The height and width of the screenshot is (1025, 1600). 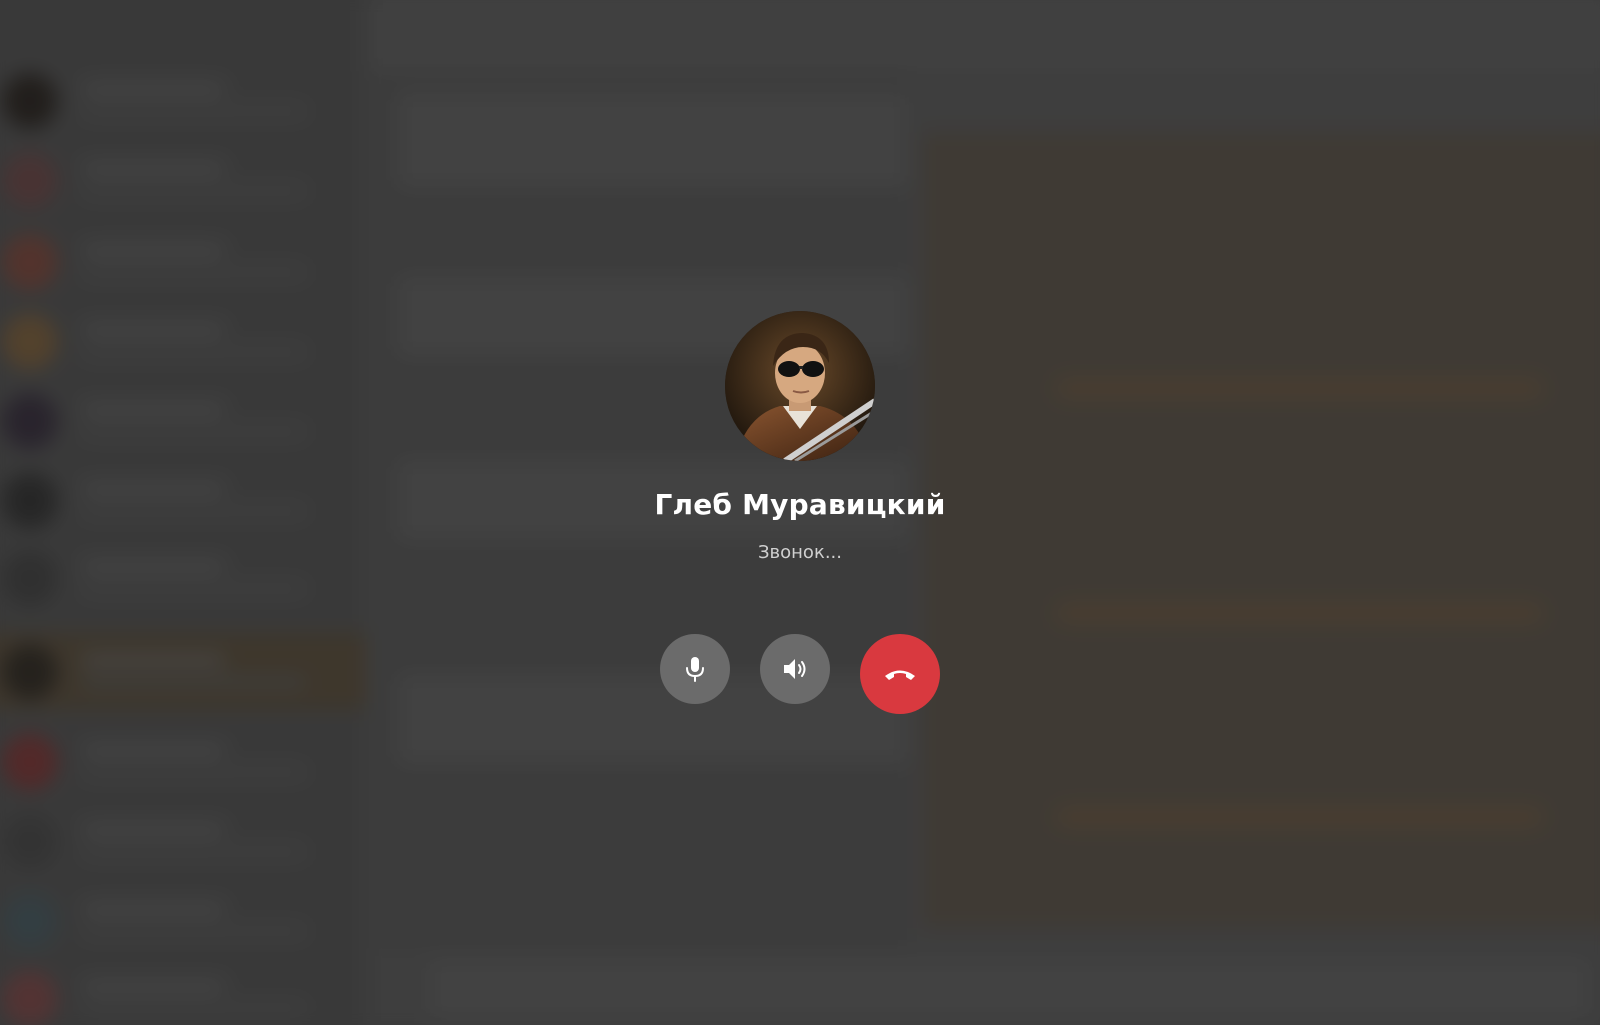 I want to click on phone-hangup-icon, so click(x=900, y=674).